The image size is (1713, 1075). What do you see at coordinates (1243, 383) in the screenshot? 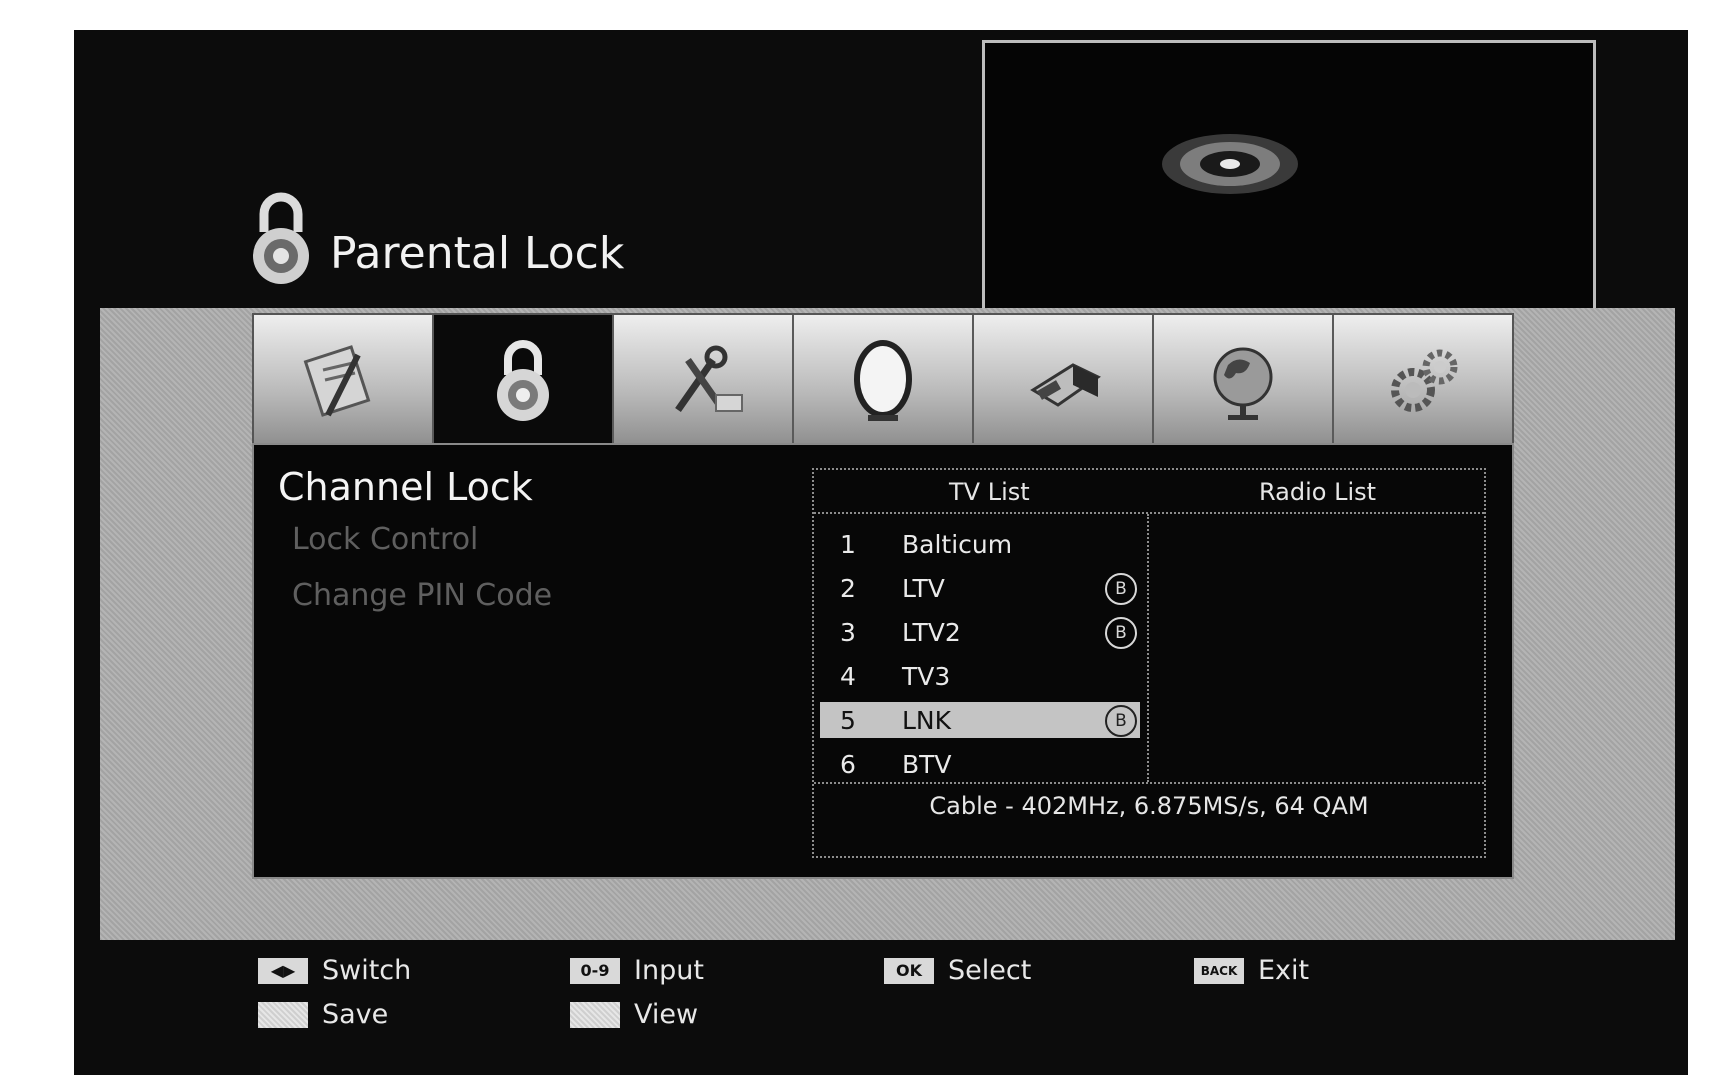
I see `globe-icon` at bounding box center [1243, 383].